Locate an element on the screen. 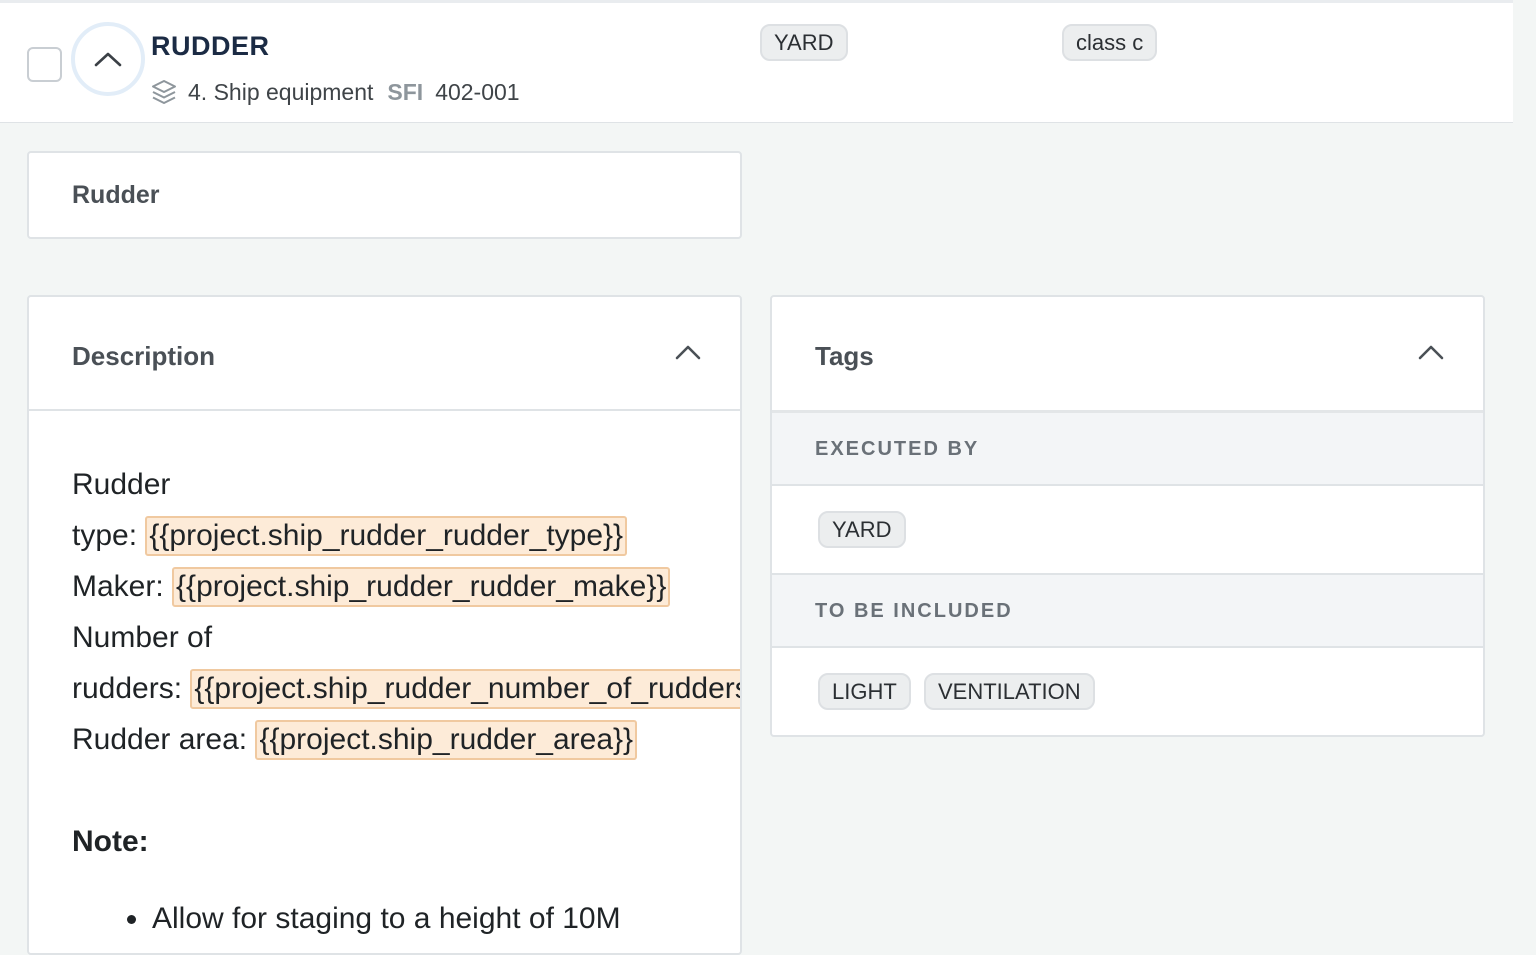 The height and width of the screenshot is (955, 1536). description-label: type: is located at coordinates (109, 535).